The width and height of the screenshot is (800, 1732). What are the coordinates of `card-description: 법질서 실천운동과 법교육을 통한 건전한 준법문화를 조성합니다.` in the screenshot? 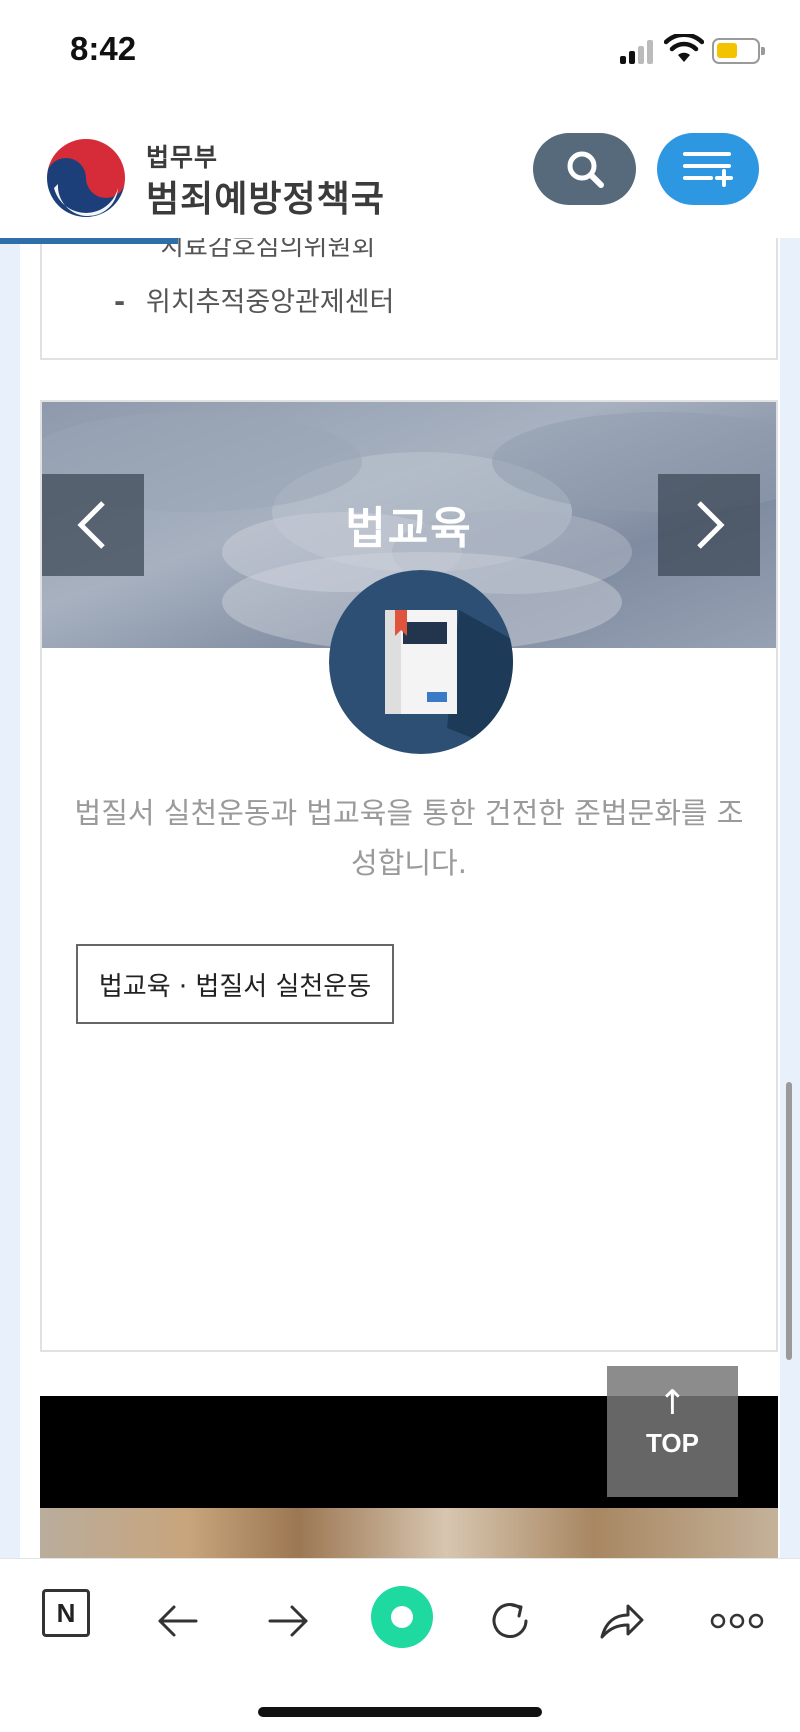 It's located at (409, 838).